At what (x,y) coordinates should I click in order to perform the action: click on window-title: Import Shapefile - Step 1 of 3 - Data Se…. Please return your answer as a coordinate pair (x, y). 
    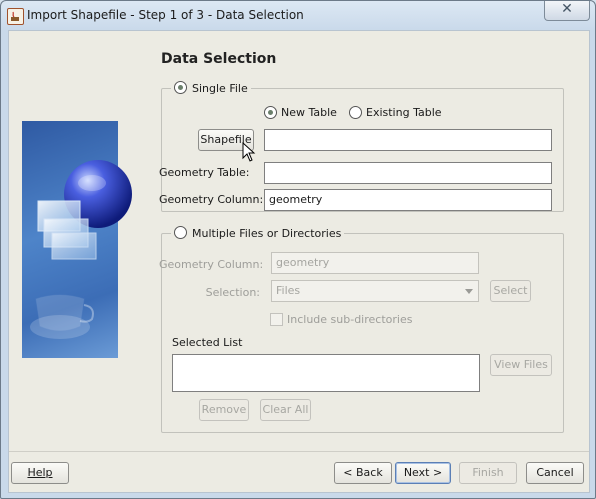
    Looking at the image, I should click on (165, 15).